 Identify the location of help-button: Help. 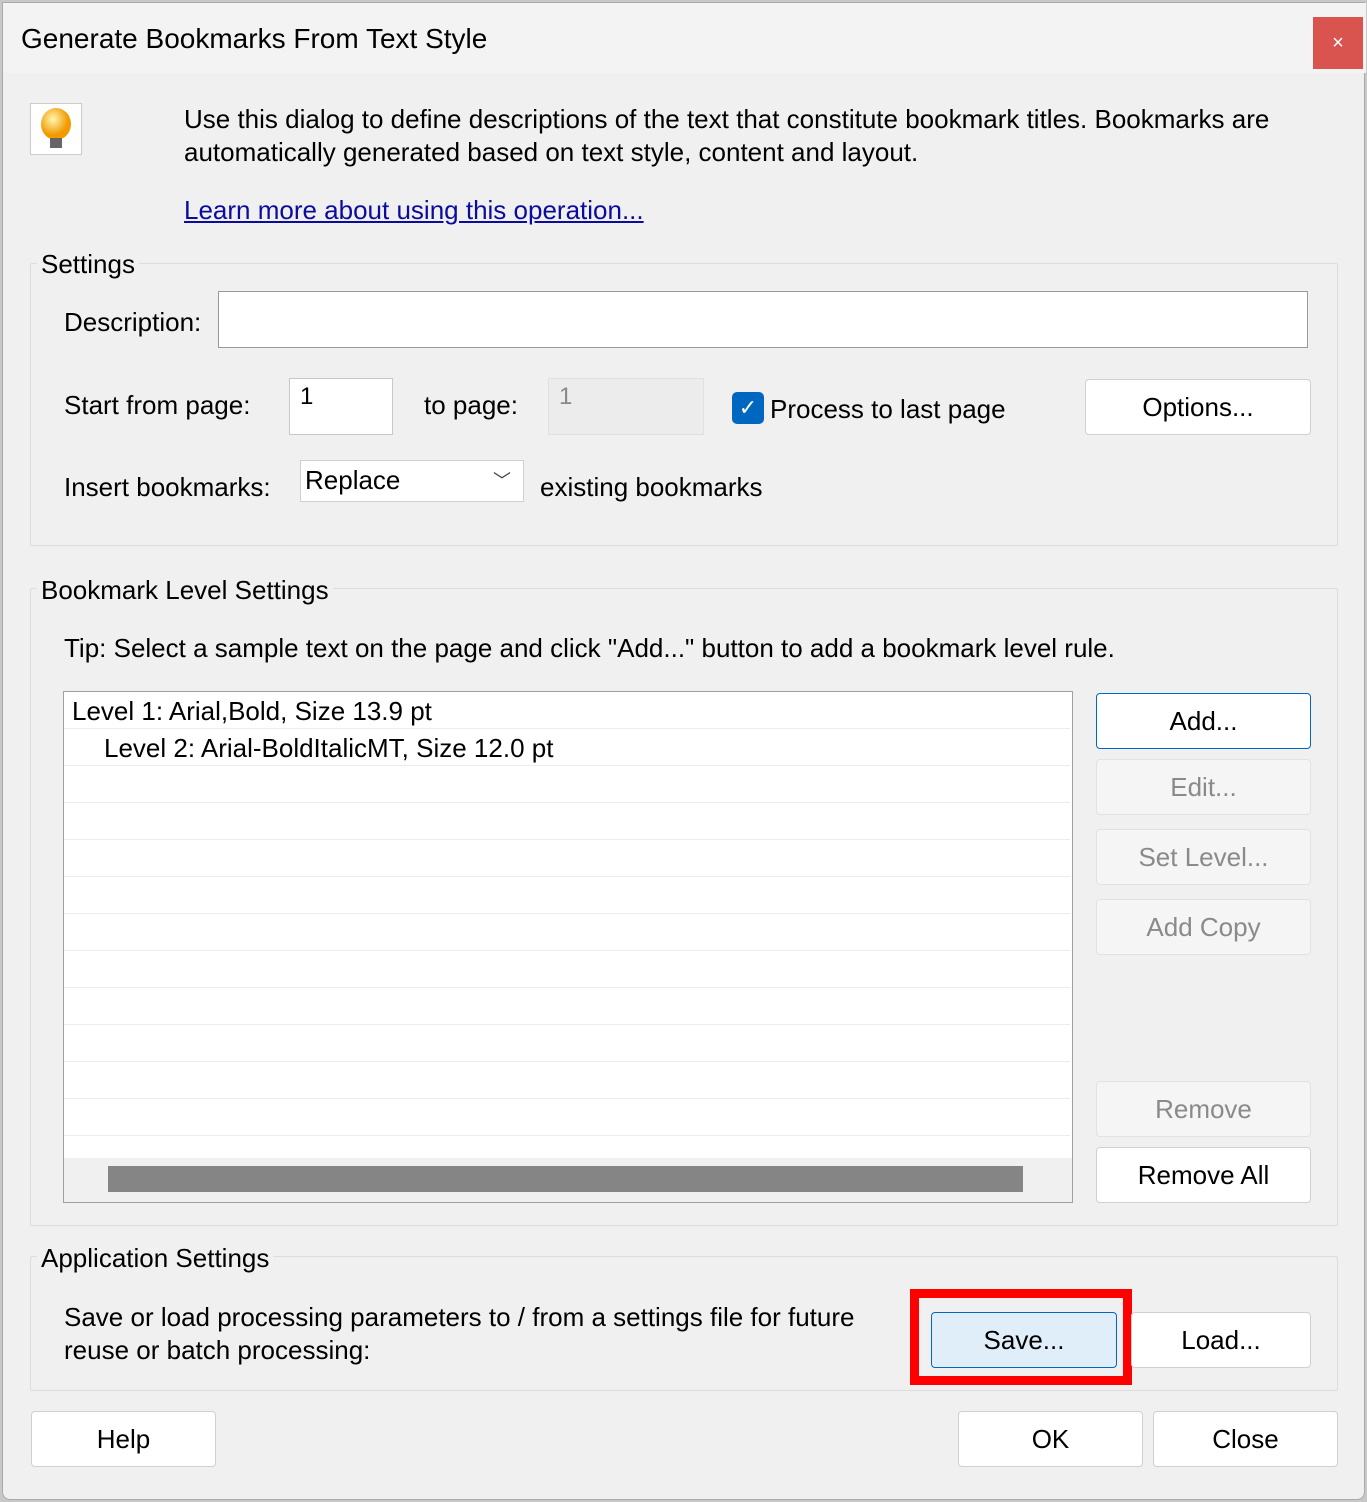
(123, 1439).